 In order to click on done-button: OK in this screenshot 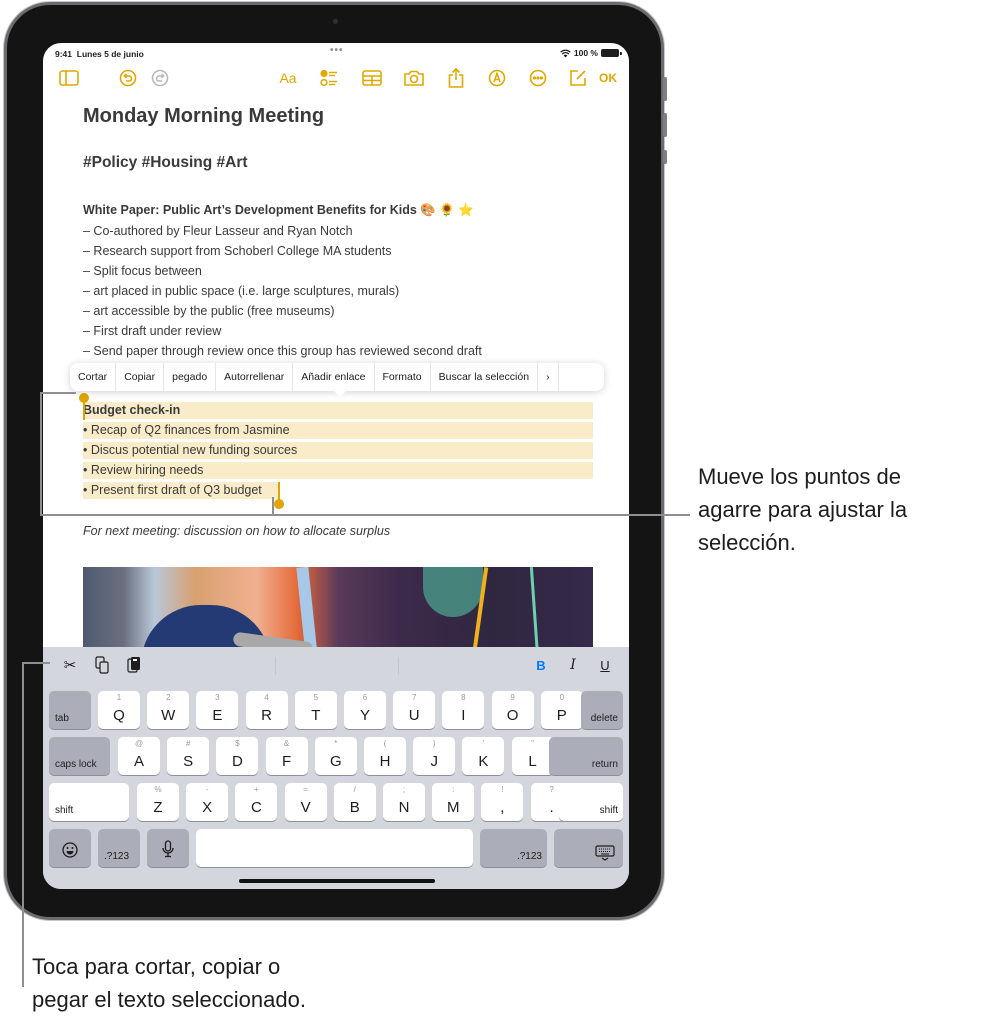, I will do `click(608, 78)`.